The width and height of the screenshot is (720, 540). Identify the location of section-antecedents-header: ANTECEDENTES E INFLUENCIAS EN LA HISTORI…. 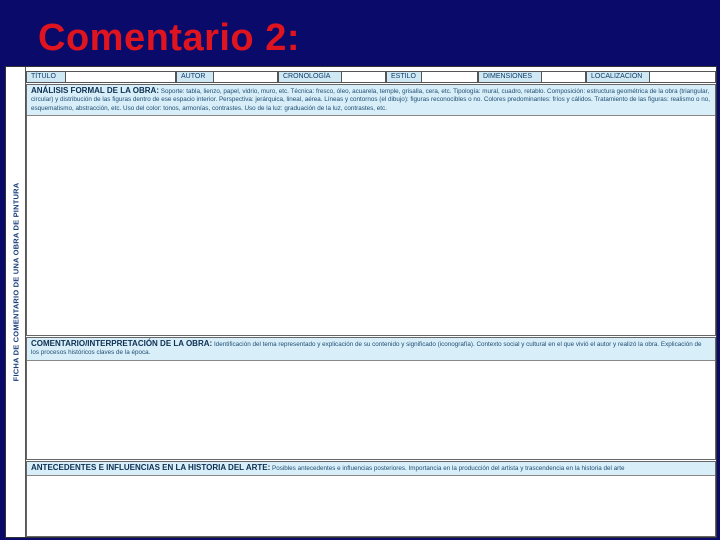
(371, 469).